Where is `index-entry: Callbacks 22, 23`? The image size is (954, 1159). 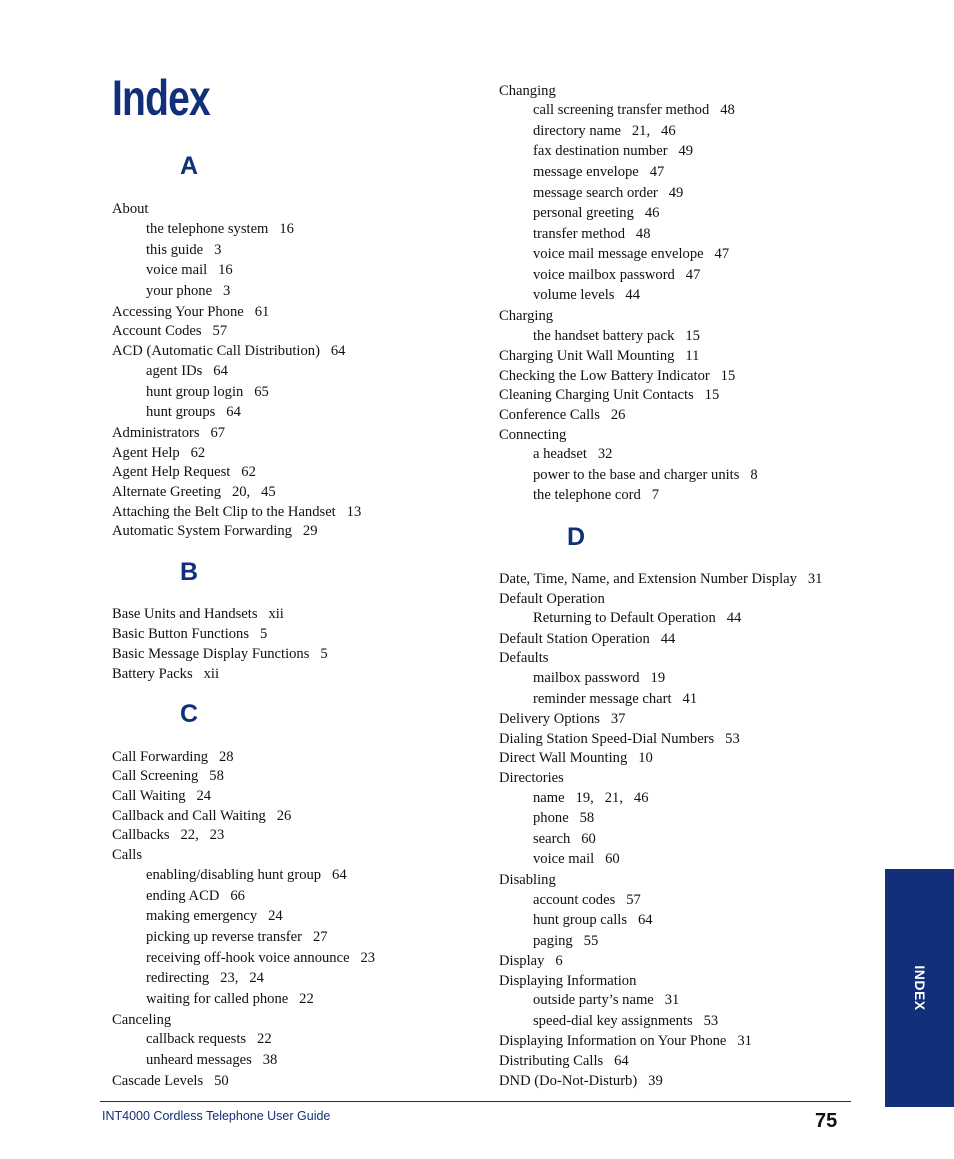
index-entry: Callbacks 22, 23 is located at coordinates (168, 835).